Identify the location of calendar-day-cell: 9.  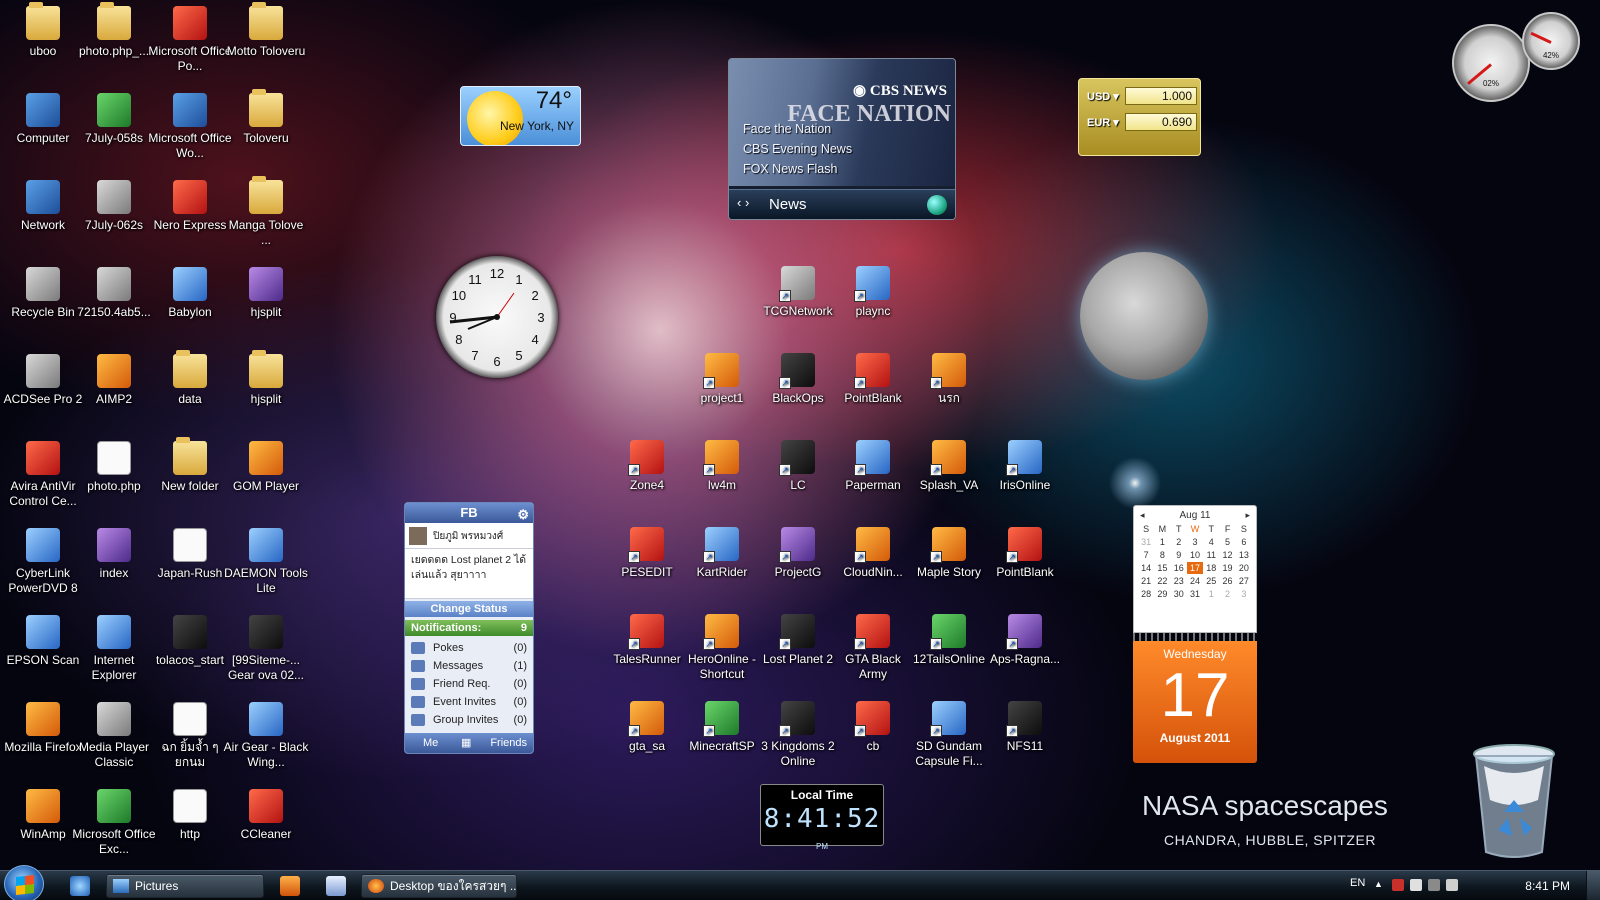
(1179, 555).